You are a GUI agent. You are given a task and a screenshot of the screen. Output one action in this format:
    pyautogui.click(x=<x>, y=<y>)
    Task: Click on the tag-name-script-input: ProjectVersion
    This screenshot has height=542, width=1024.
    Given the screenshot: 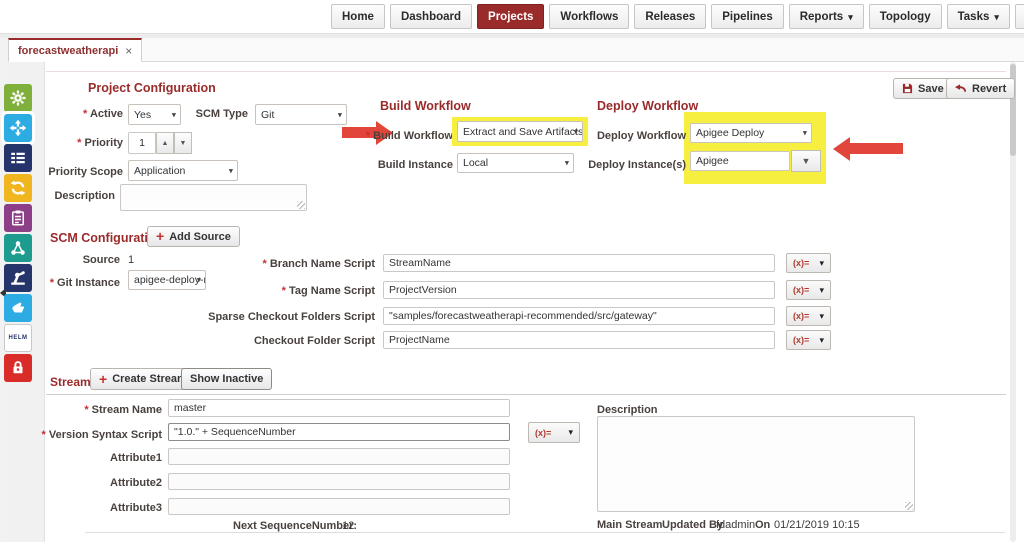 What is the action you would take?
    pyautogui.click(x=579, y=290)
    